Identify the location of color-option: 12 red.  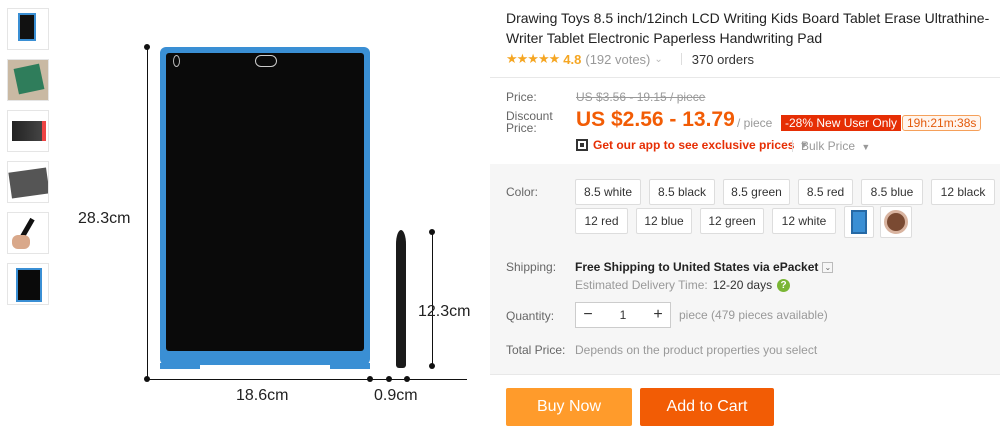
(601, 221).